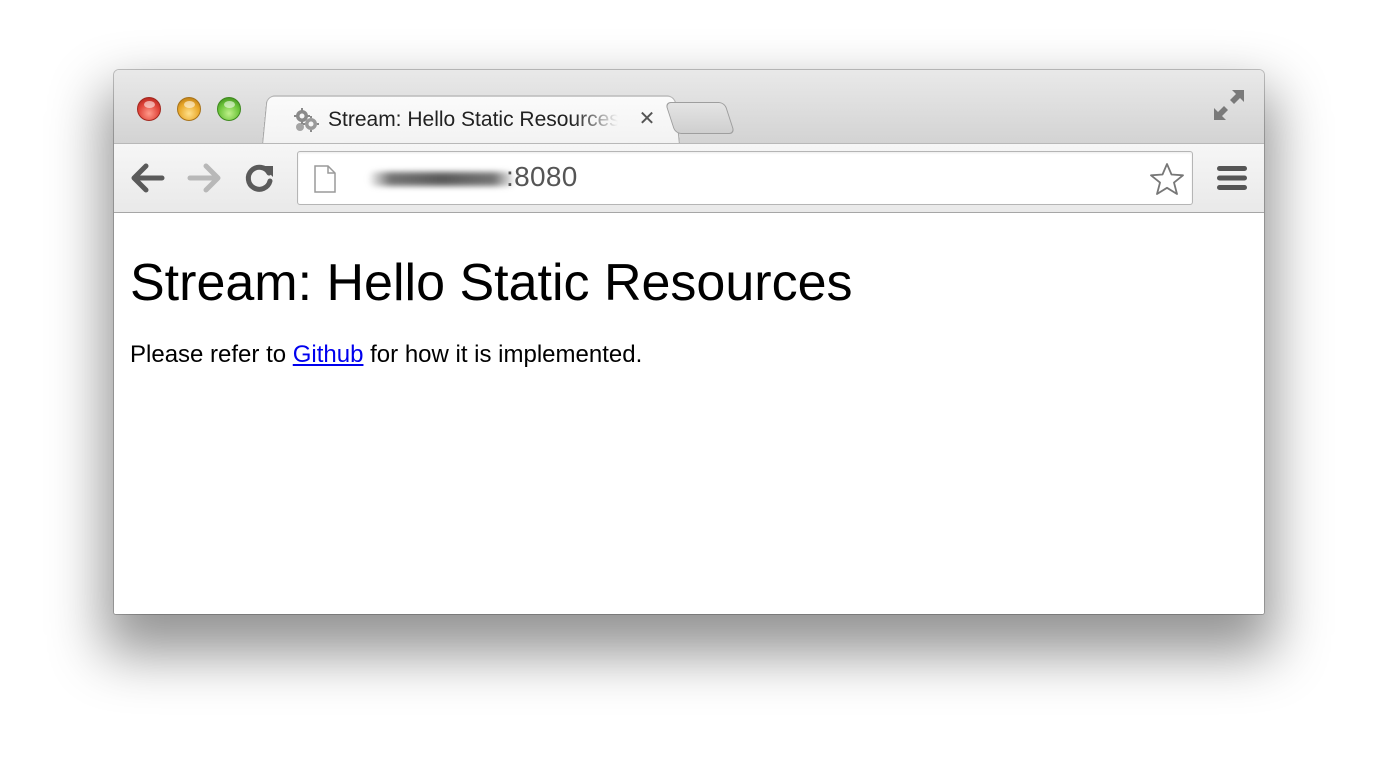 This screenshot has width=1378, height=772. I want to click on gear-cluster-icon, so click(306, 120).